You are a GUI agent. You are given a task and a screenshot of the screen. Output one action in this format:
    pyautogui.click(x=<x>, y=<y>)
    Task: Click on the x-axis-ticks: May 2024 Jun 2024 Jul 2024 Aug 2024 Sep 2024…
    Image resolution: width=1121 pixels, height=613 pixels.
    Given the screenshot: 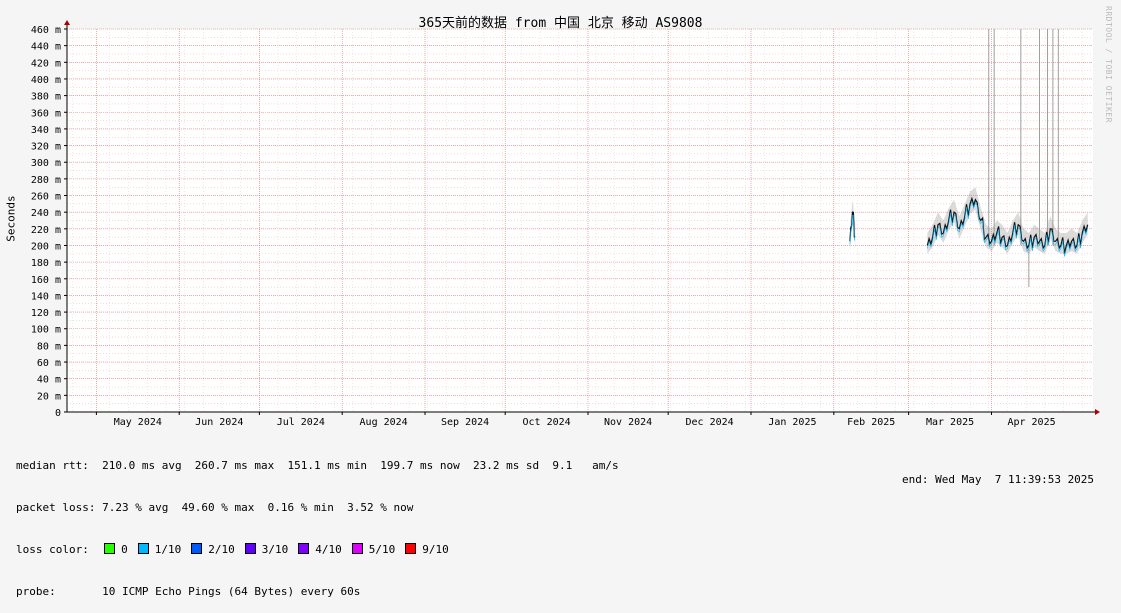 What is the action you would take?
    pyautogui.click(x=575, y=420)
    